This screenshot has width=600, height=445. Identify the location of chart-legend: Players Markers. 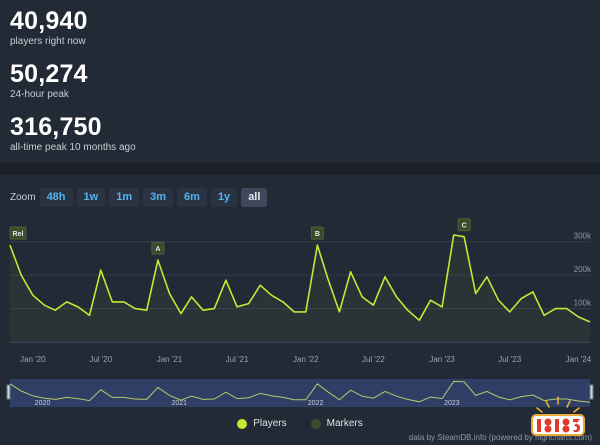
(300, 423).